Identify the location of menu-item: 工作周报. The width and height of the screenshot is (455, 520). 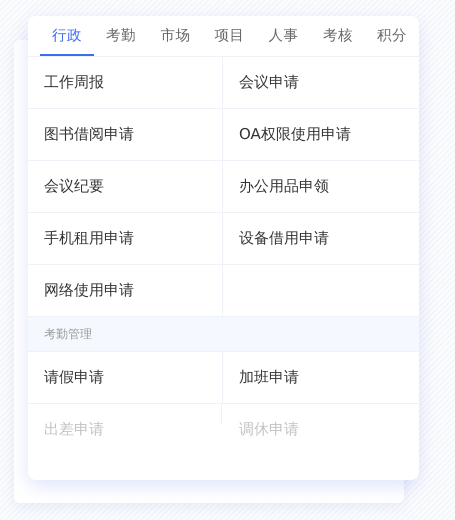
(125, 83).